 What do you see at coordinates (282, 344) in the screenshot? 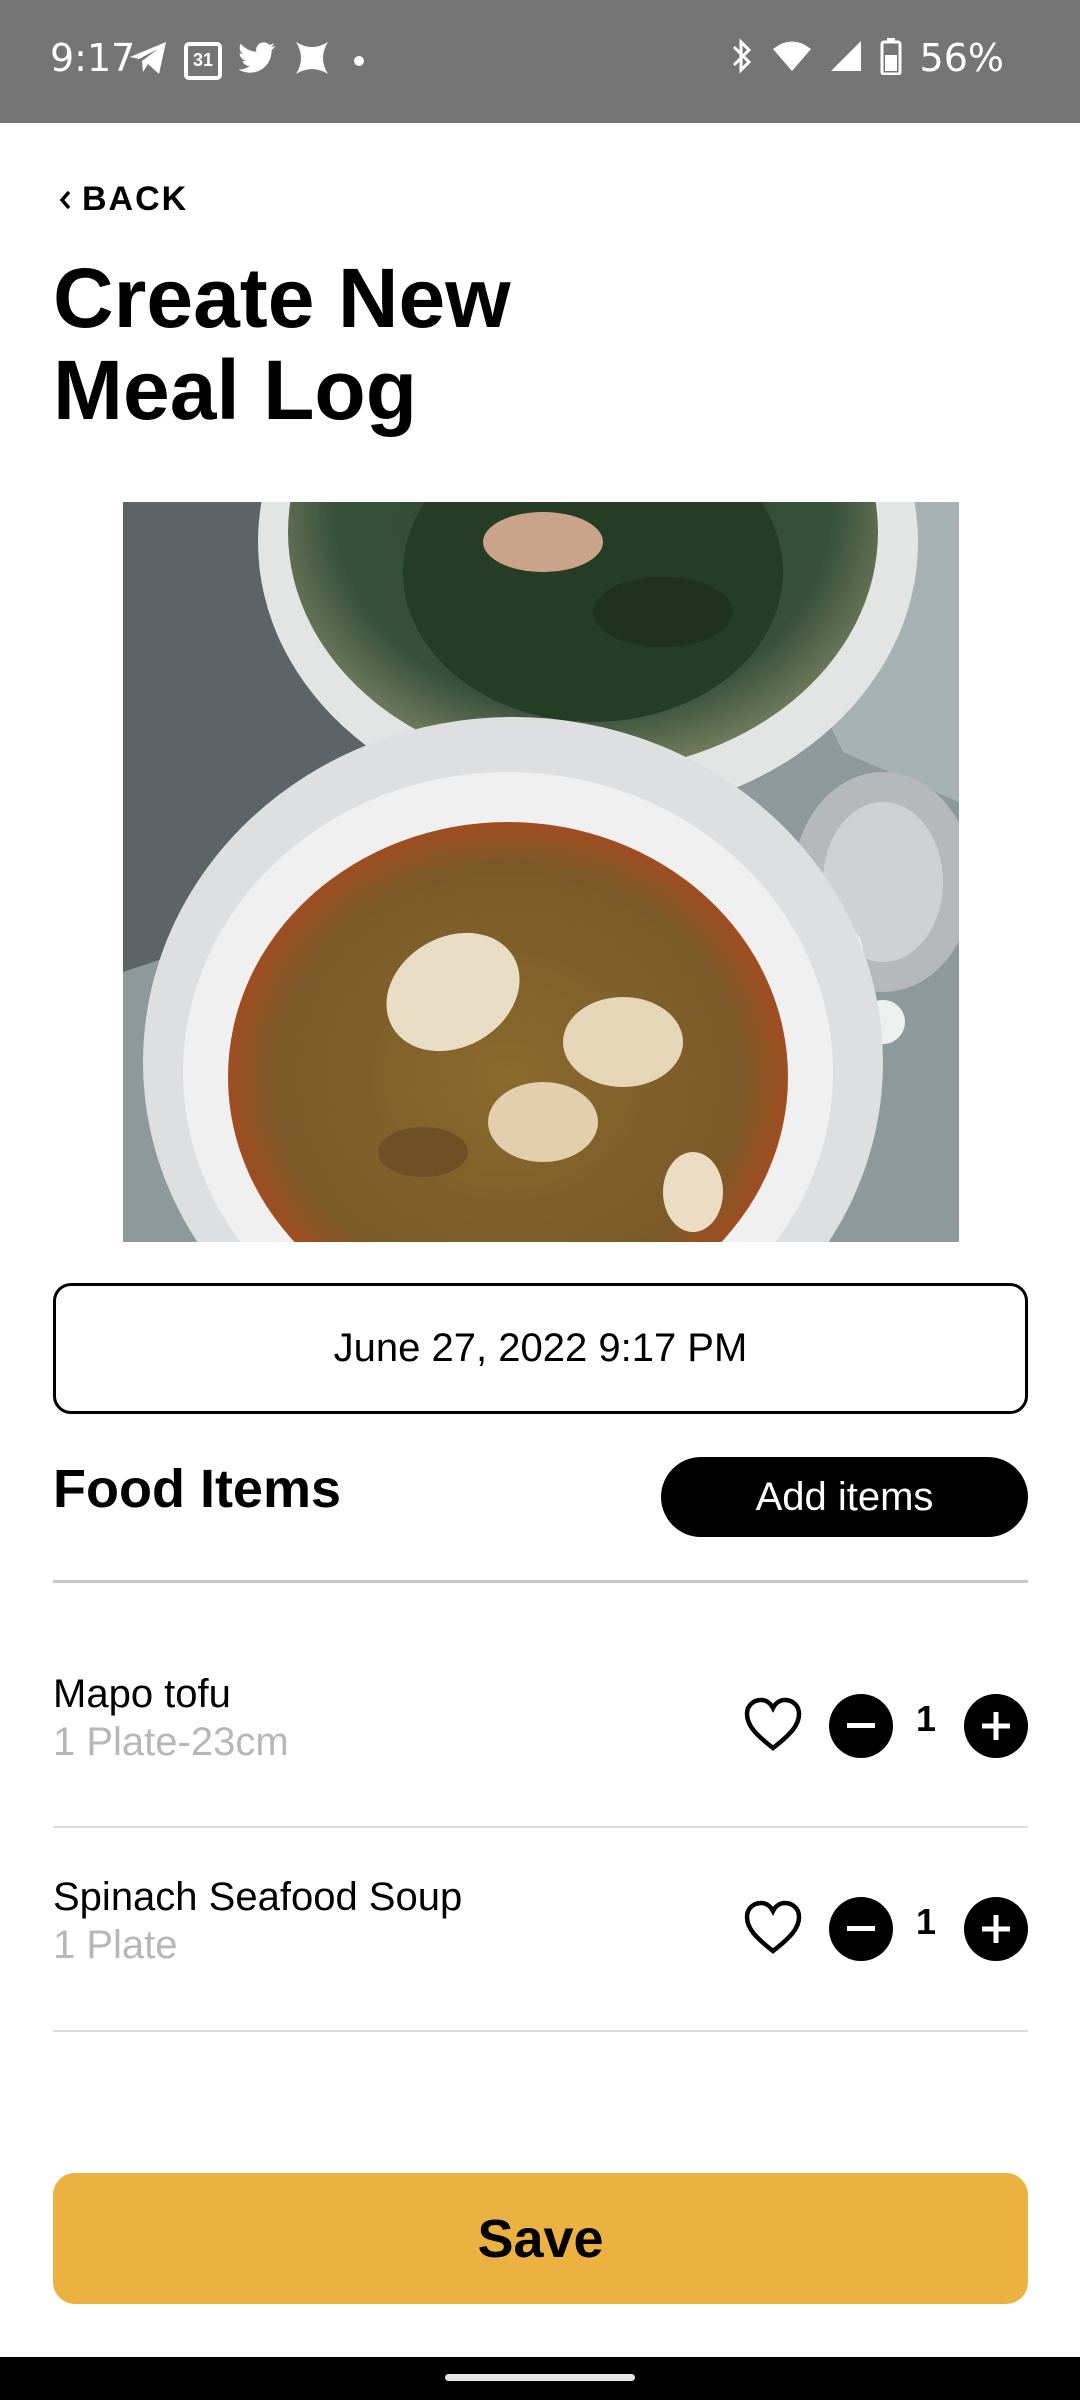
I see `page-title: Create New Meal Log` at bounding box center [282, 344].